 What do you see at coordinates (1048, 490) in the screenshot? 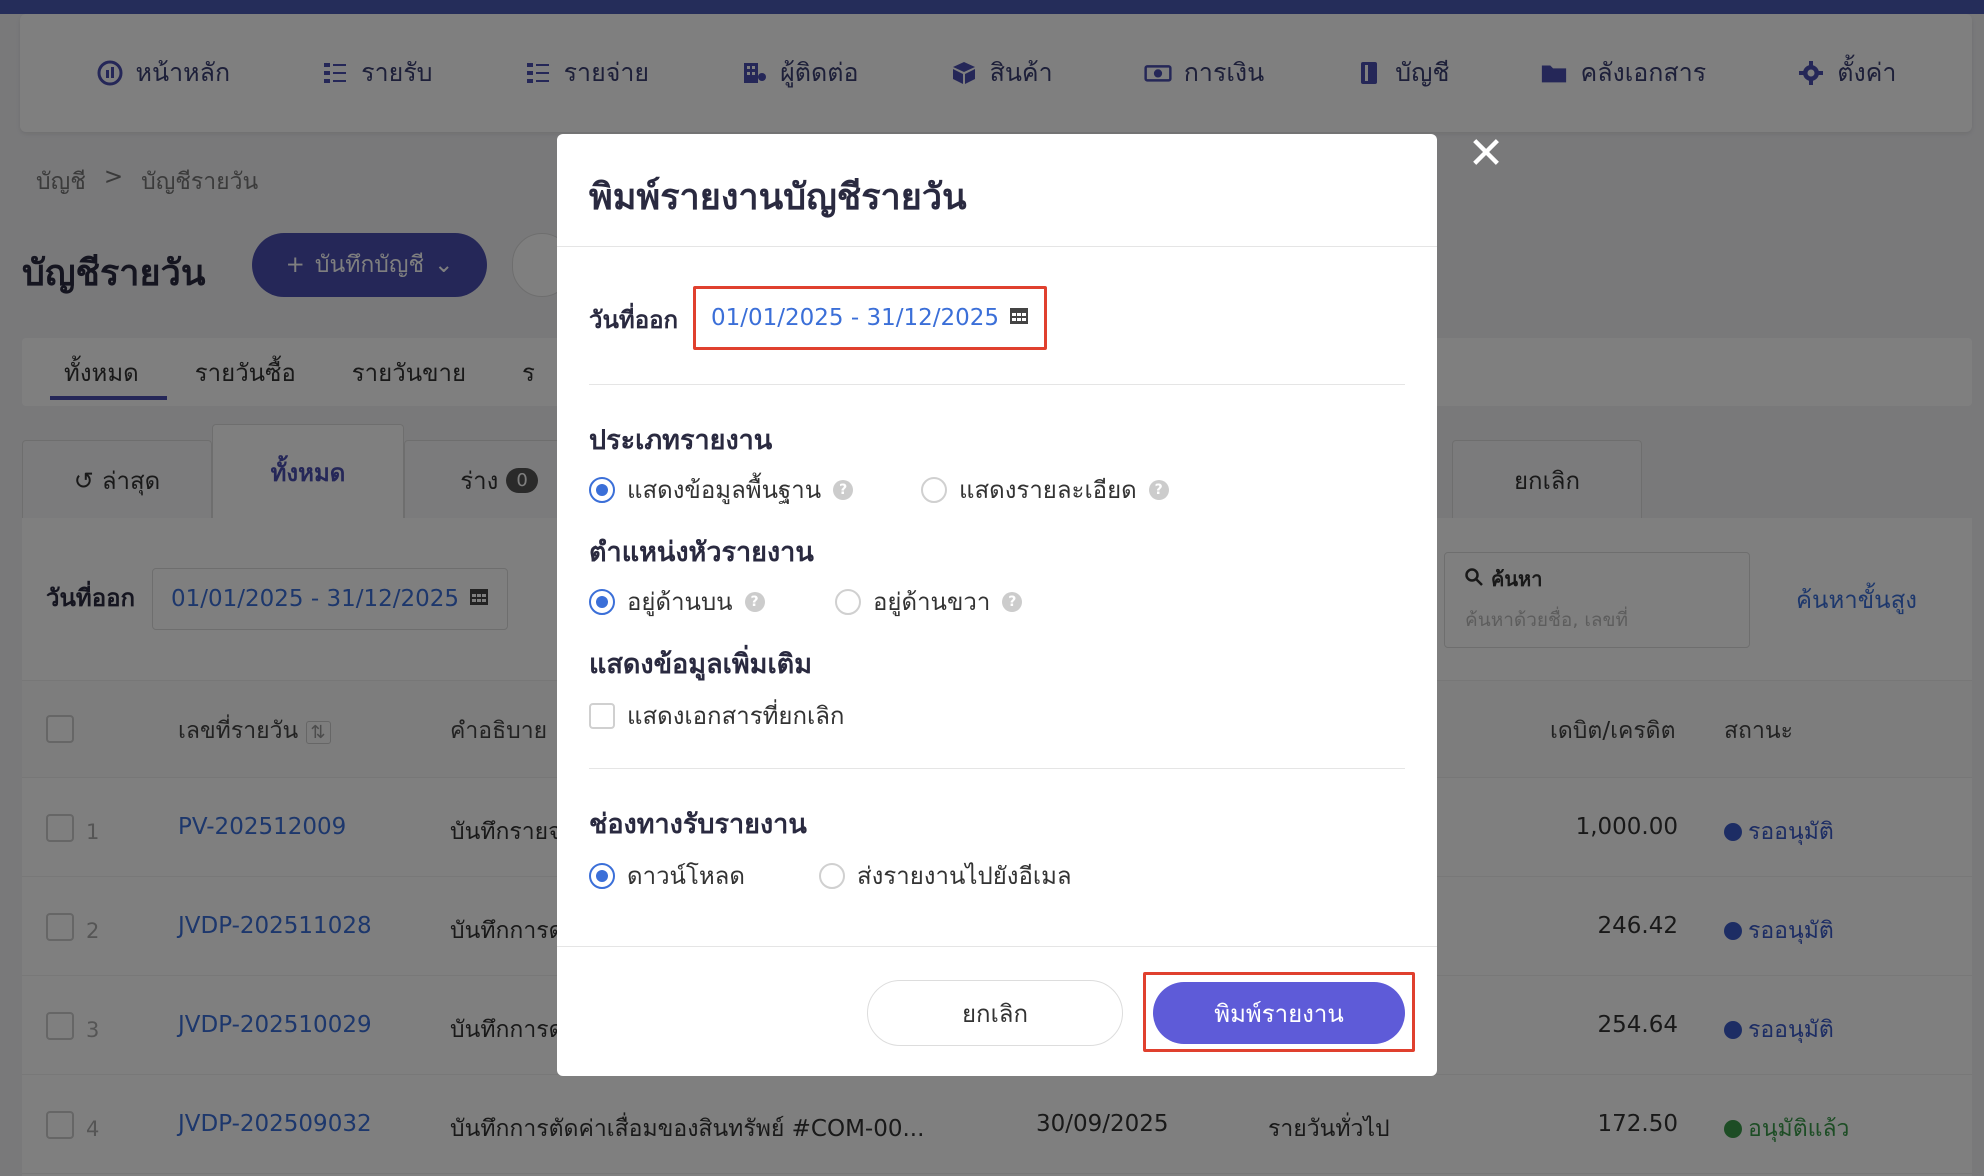
I see `option-label: แสดงรายละเอียด` at bounding box center [1048, 490].